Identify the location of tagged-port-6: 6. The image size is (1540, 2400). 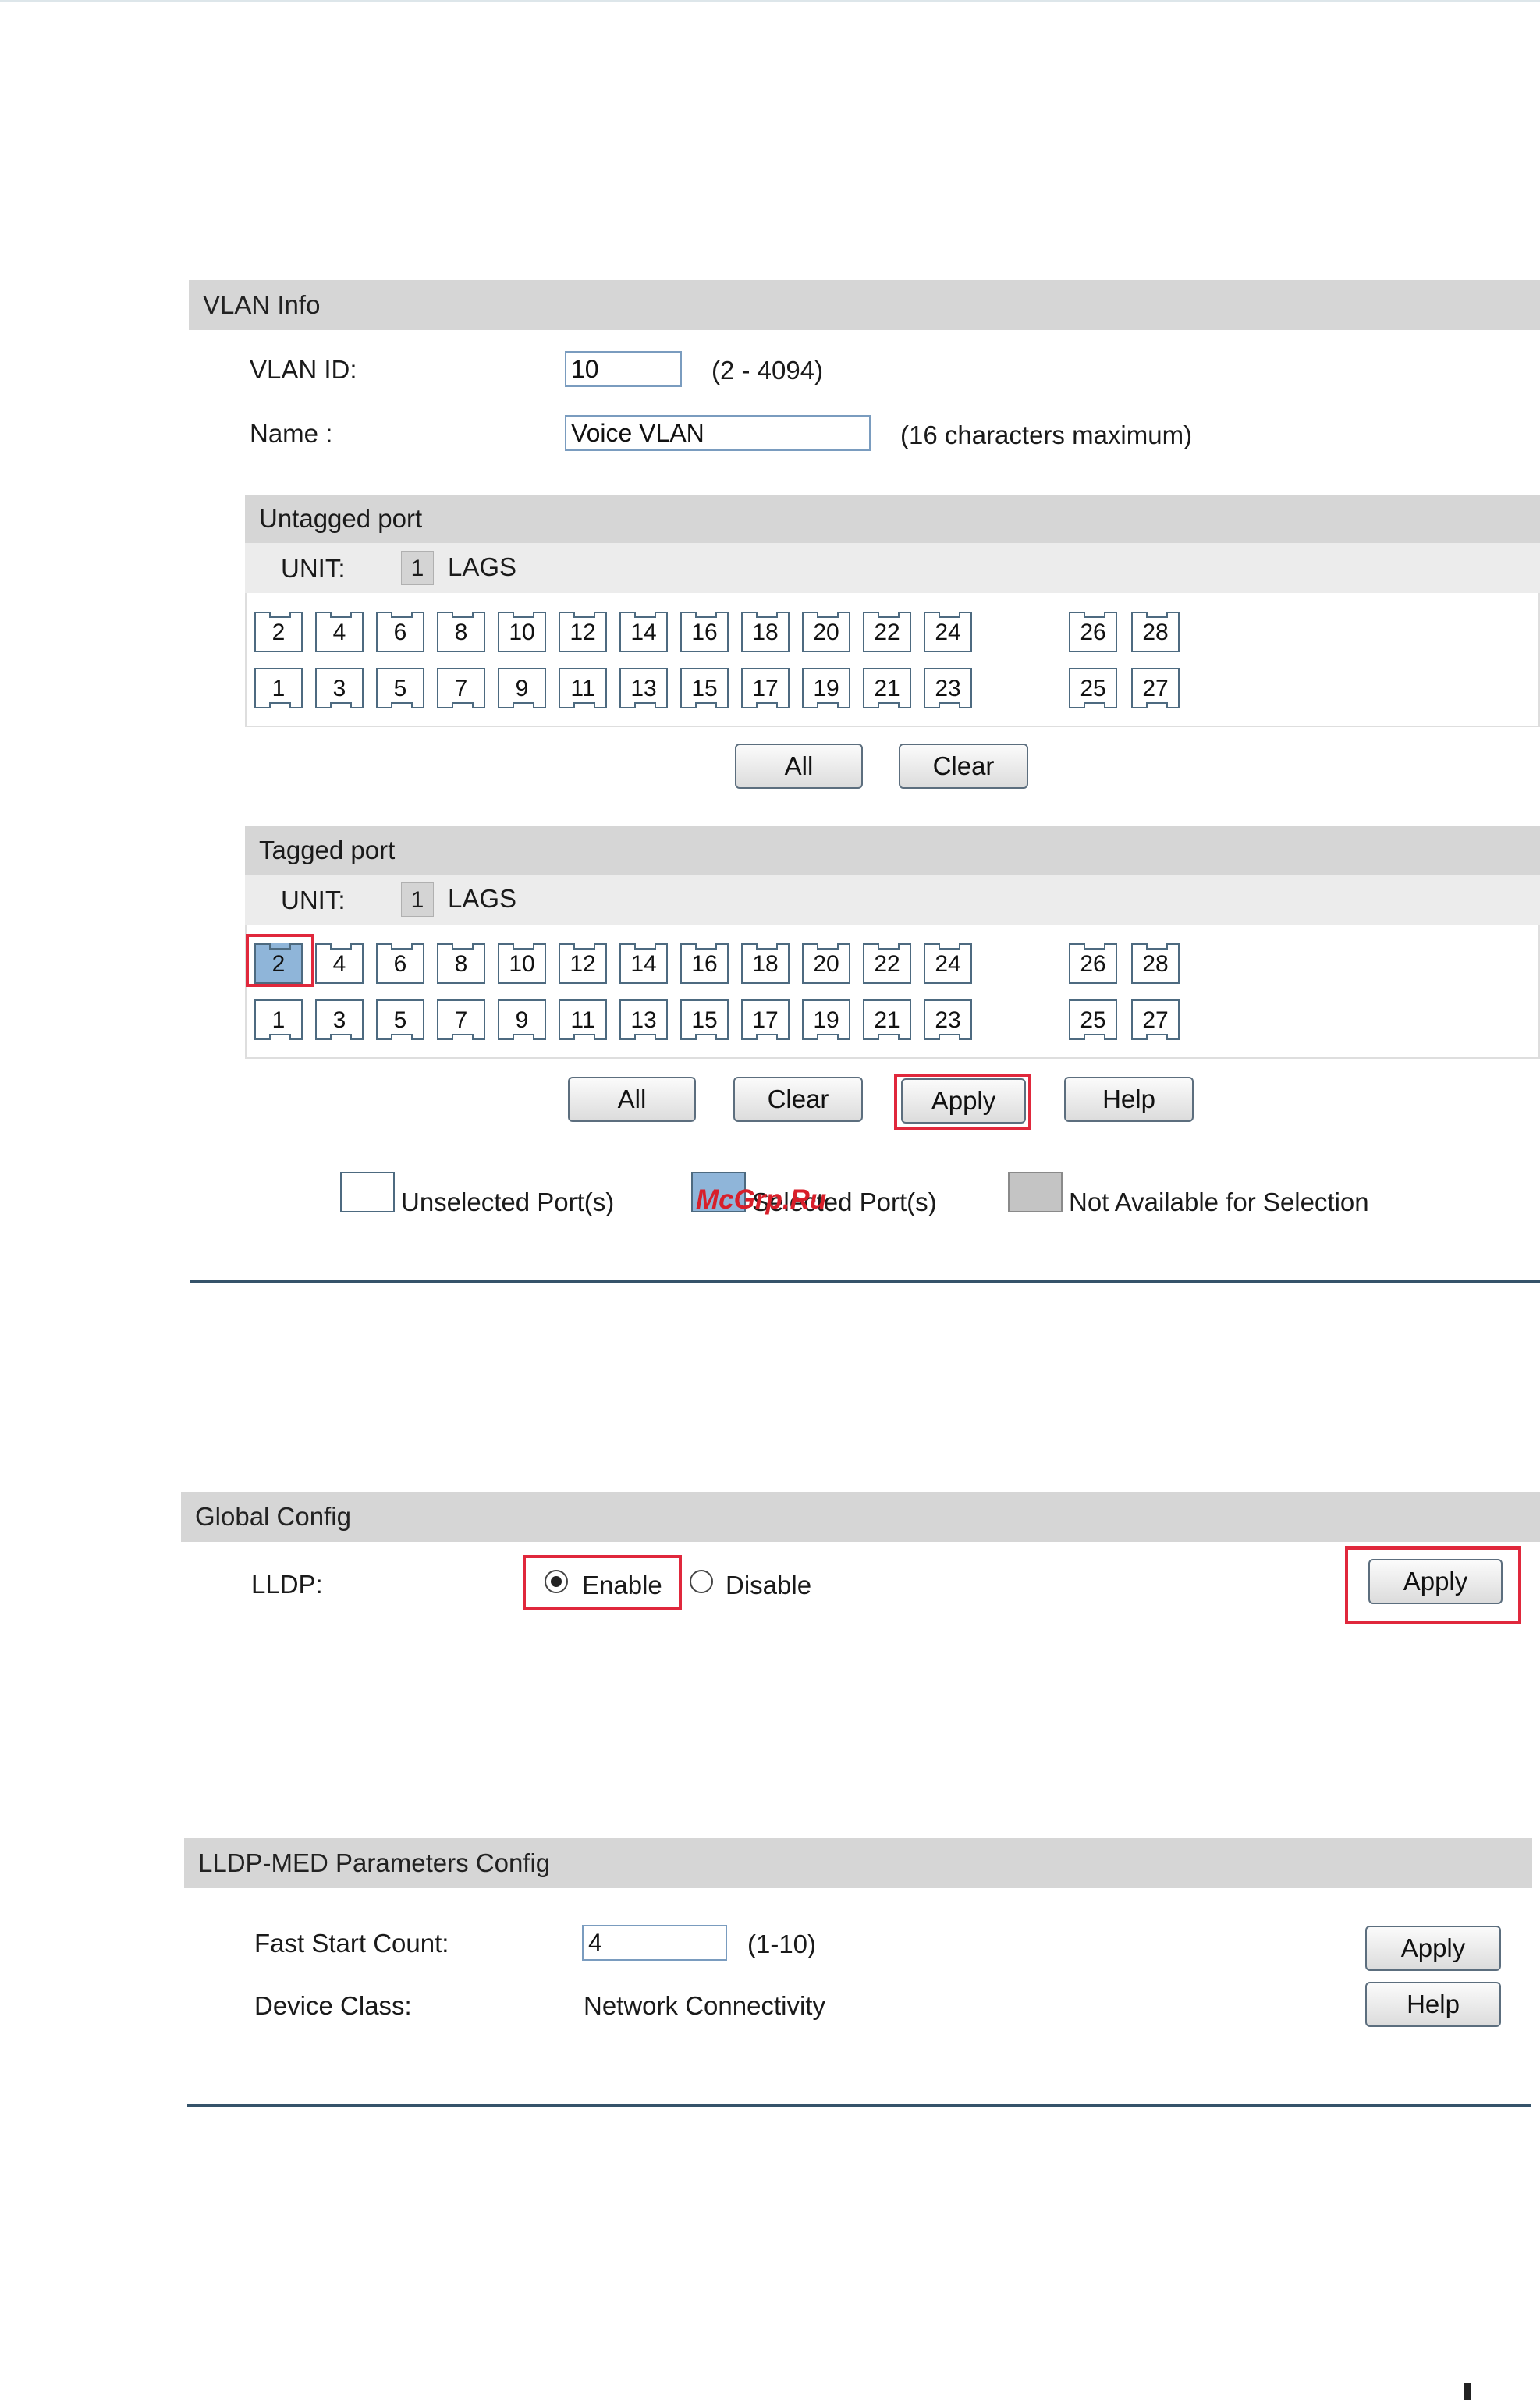
(400, 964).